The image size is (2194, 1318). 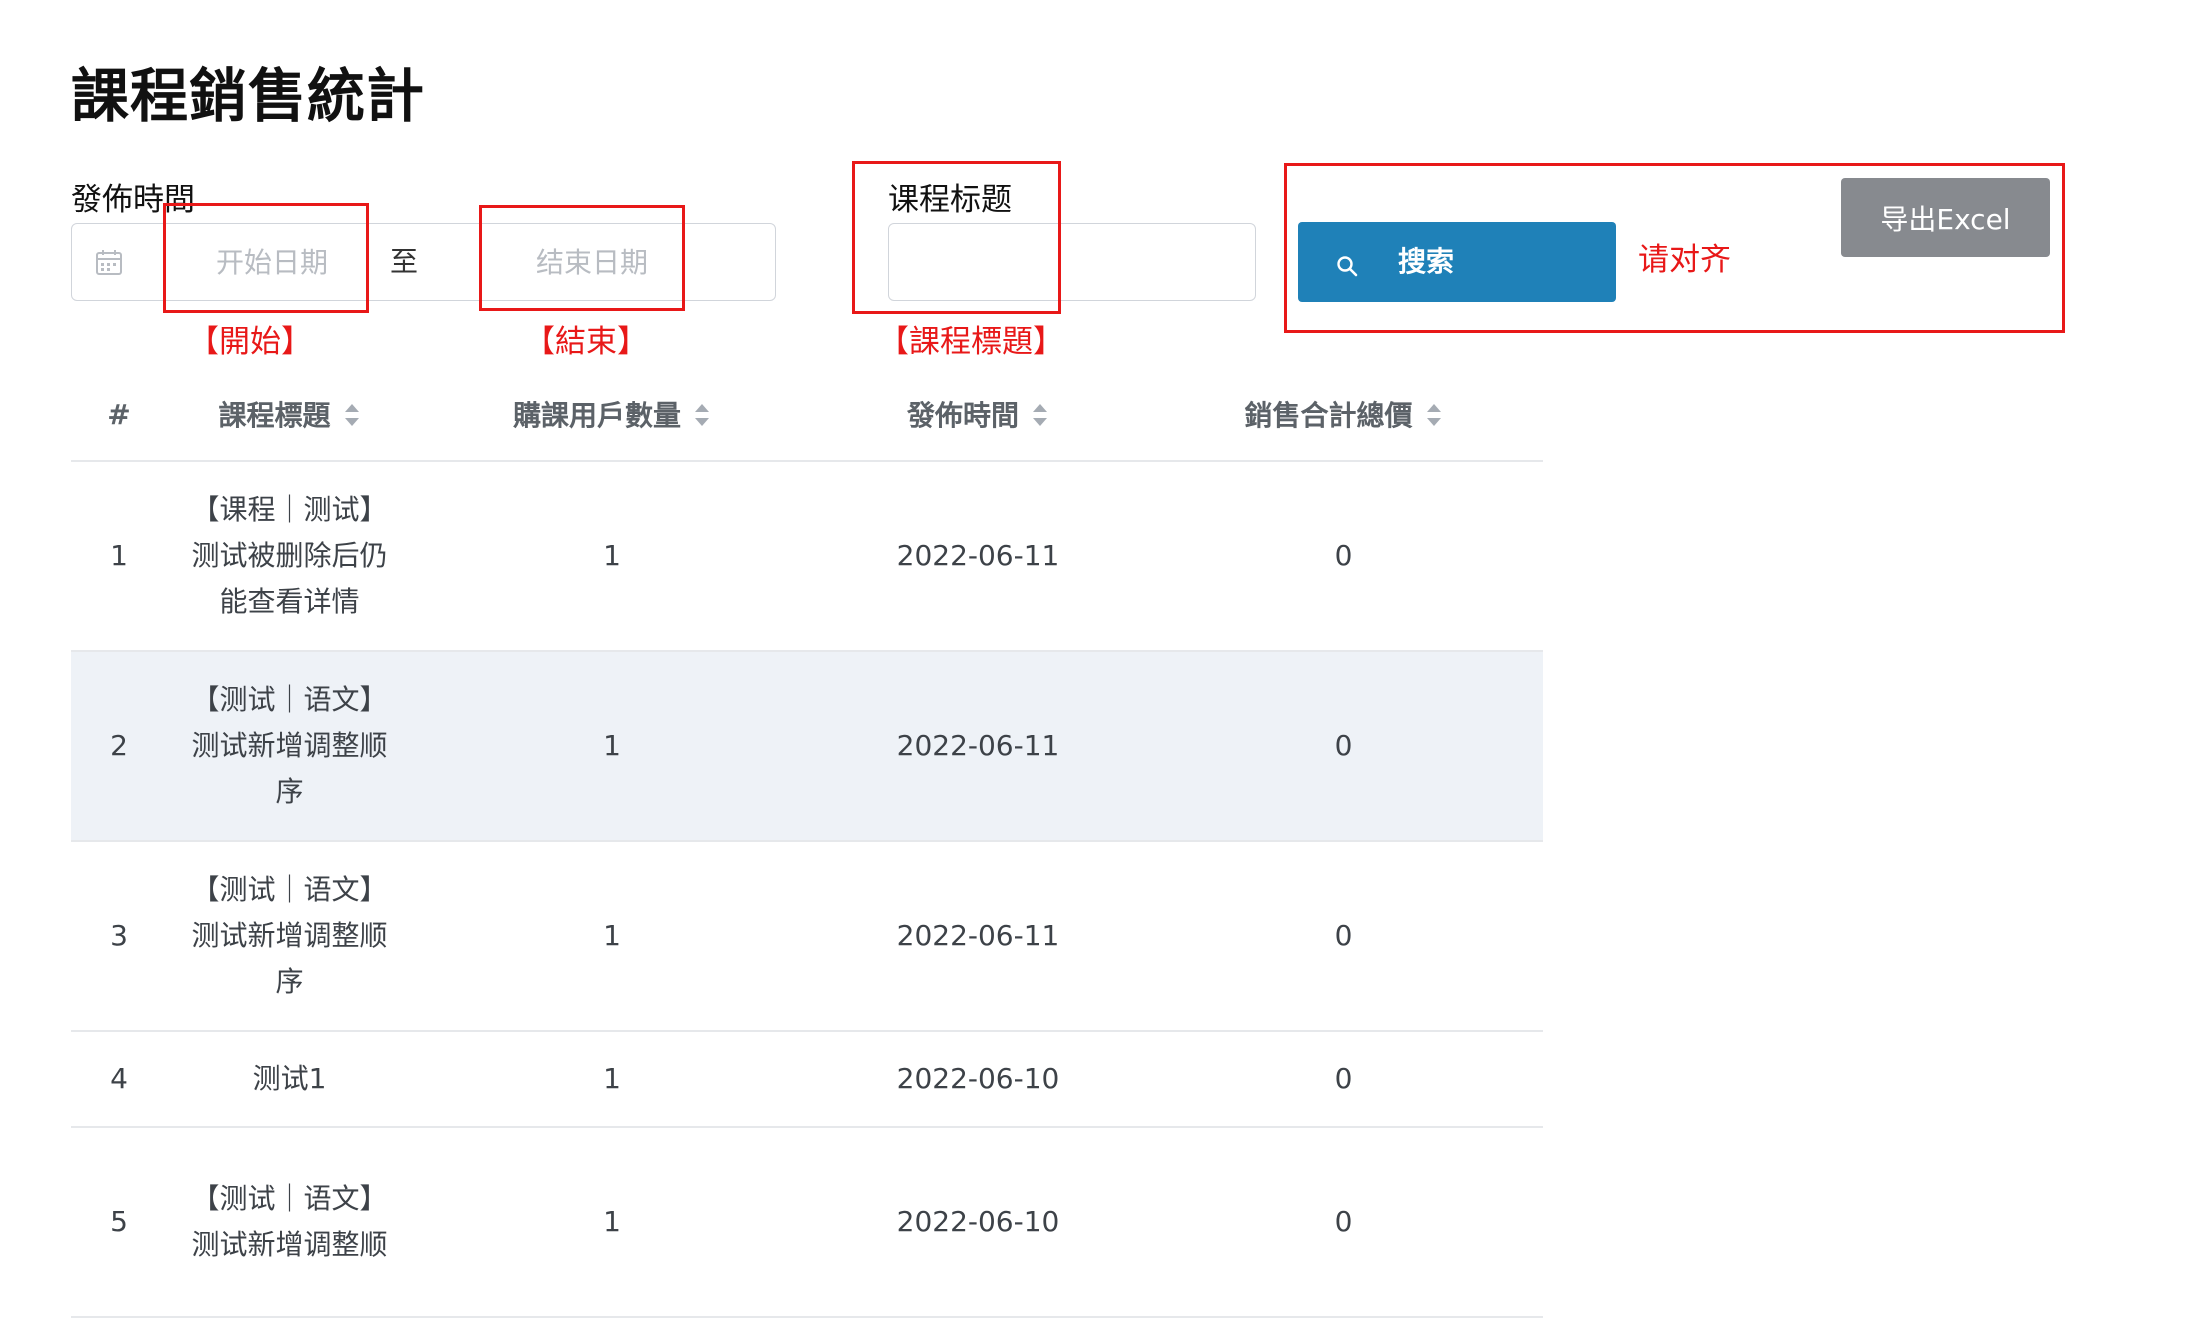 What do you see at coordinates (612, 415) in the screenshot?
I see `column-header-buyer-count: 購課用戶數量` at bounding box center [612, 415].